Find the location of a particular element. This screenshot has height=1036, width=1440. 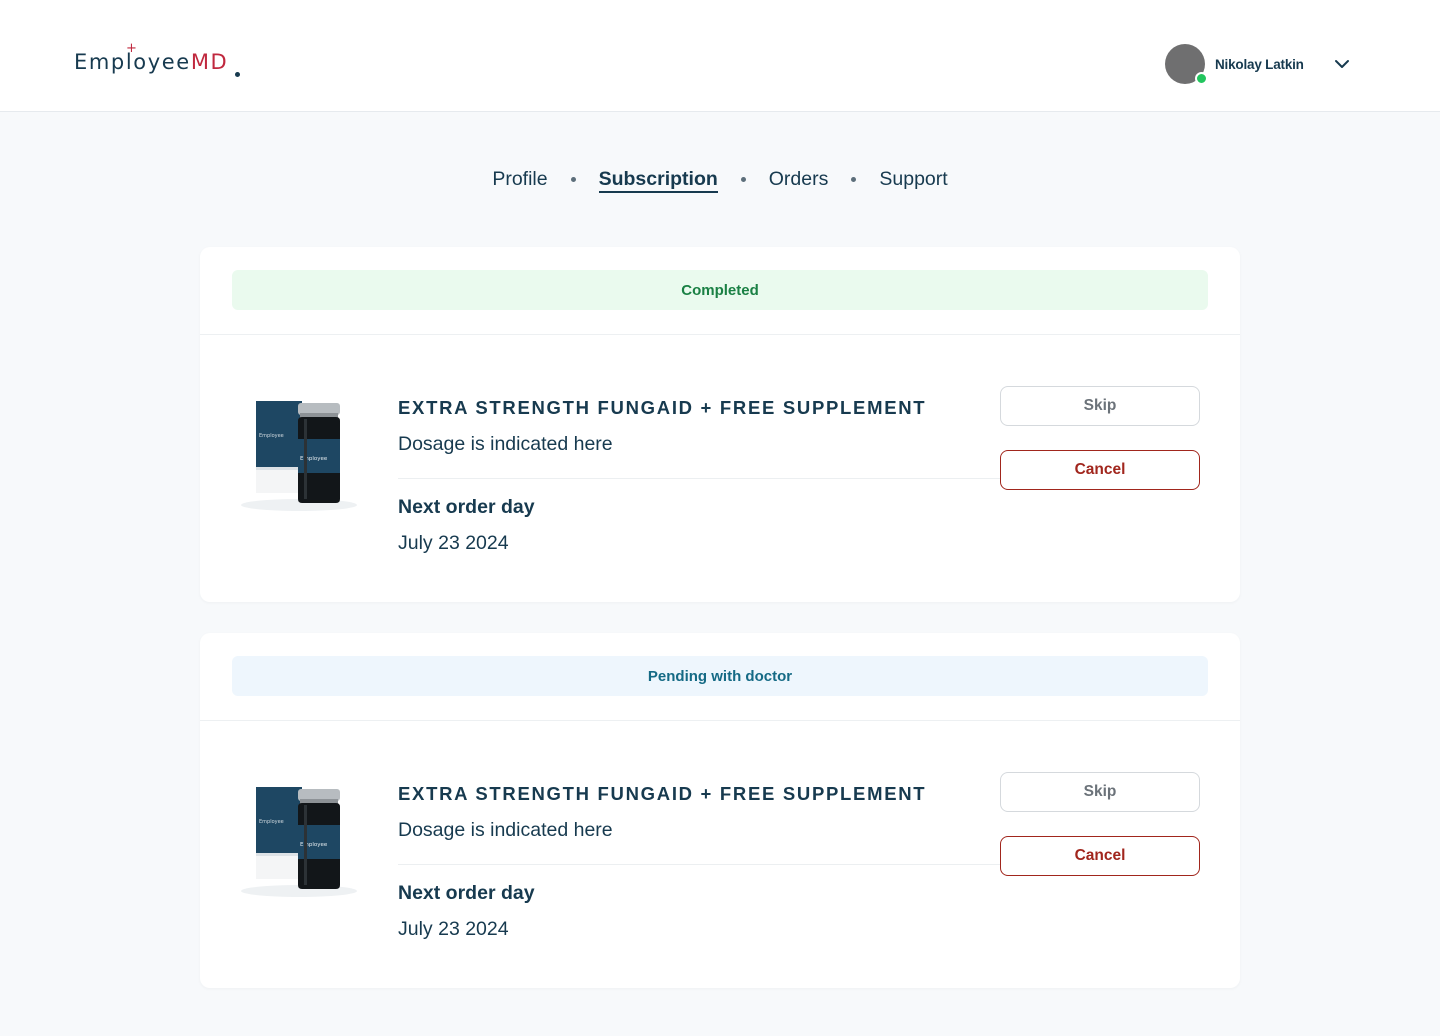

tab-profile: Profile is located at coordinates (519, 179).